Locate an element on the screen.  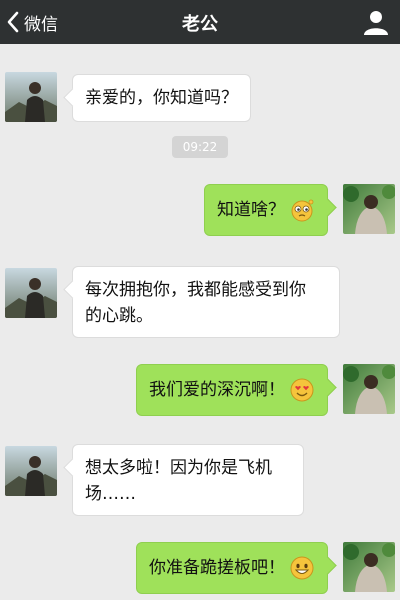
message-text-line: 每次拥抱你，我都能感受到你 is located at coordinates (195, 290).